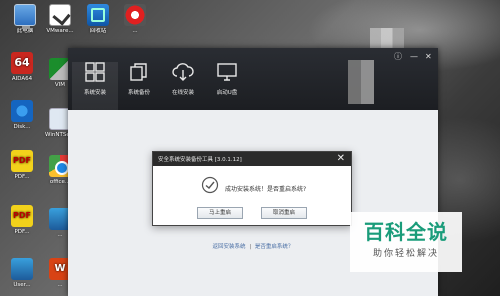  What do you see at coordinates (60, 15) in the screenshot?
I see `vm-icon` at bounding box center [60, 15].